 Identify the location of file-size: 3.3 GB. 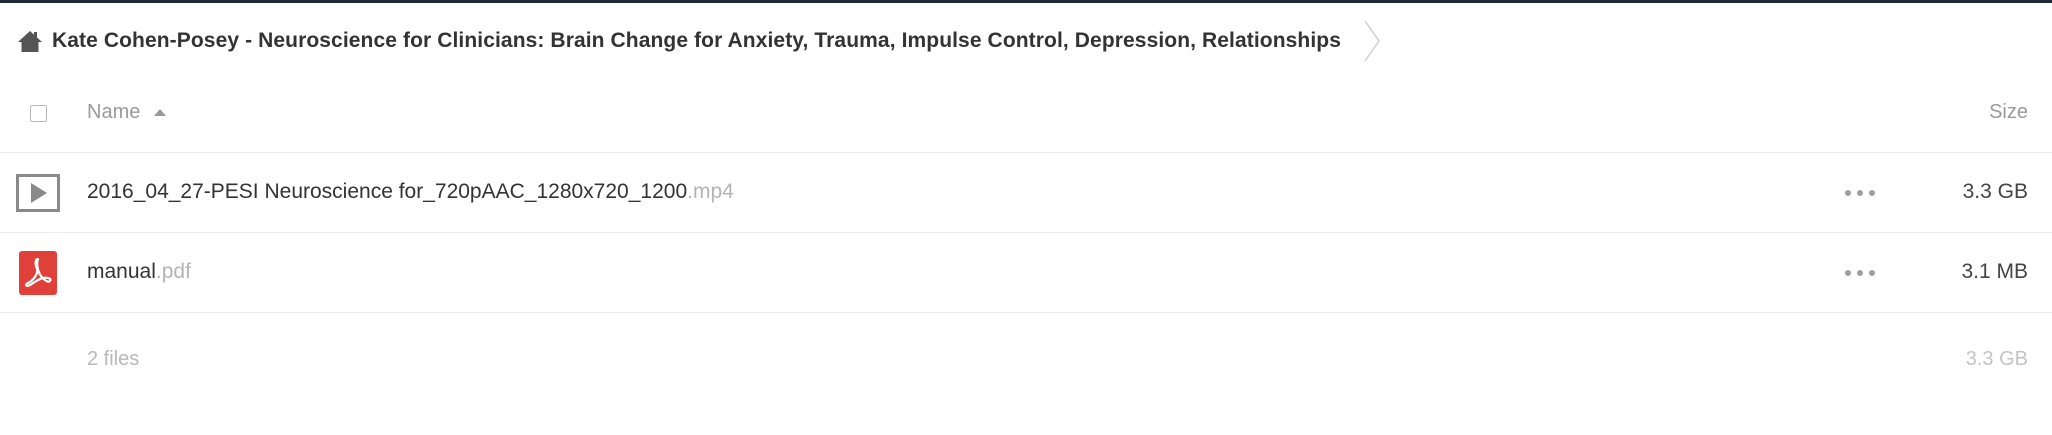
(1995, 191).